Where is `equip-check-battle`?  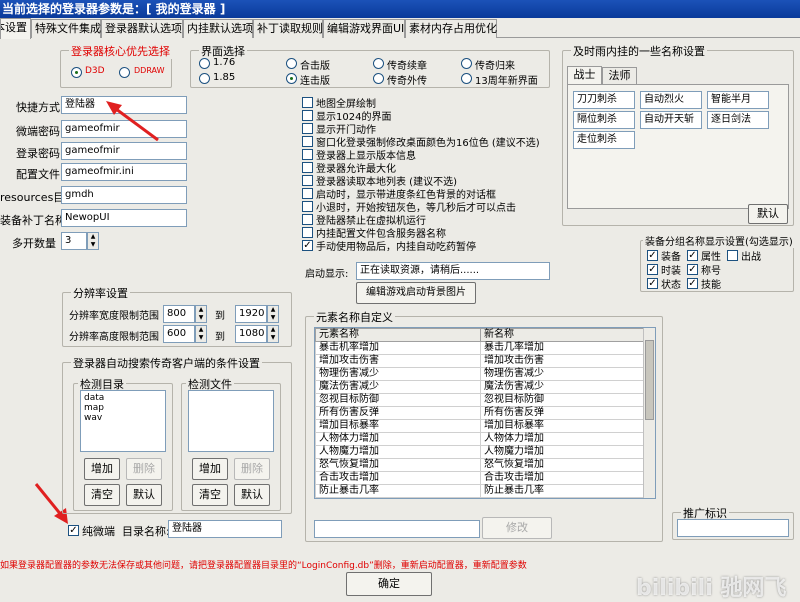
equip-check-battle is located at coordinates (732, 255).